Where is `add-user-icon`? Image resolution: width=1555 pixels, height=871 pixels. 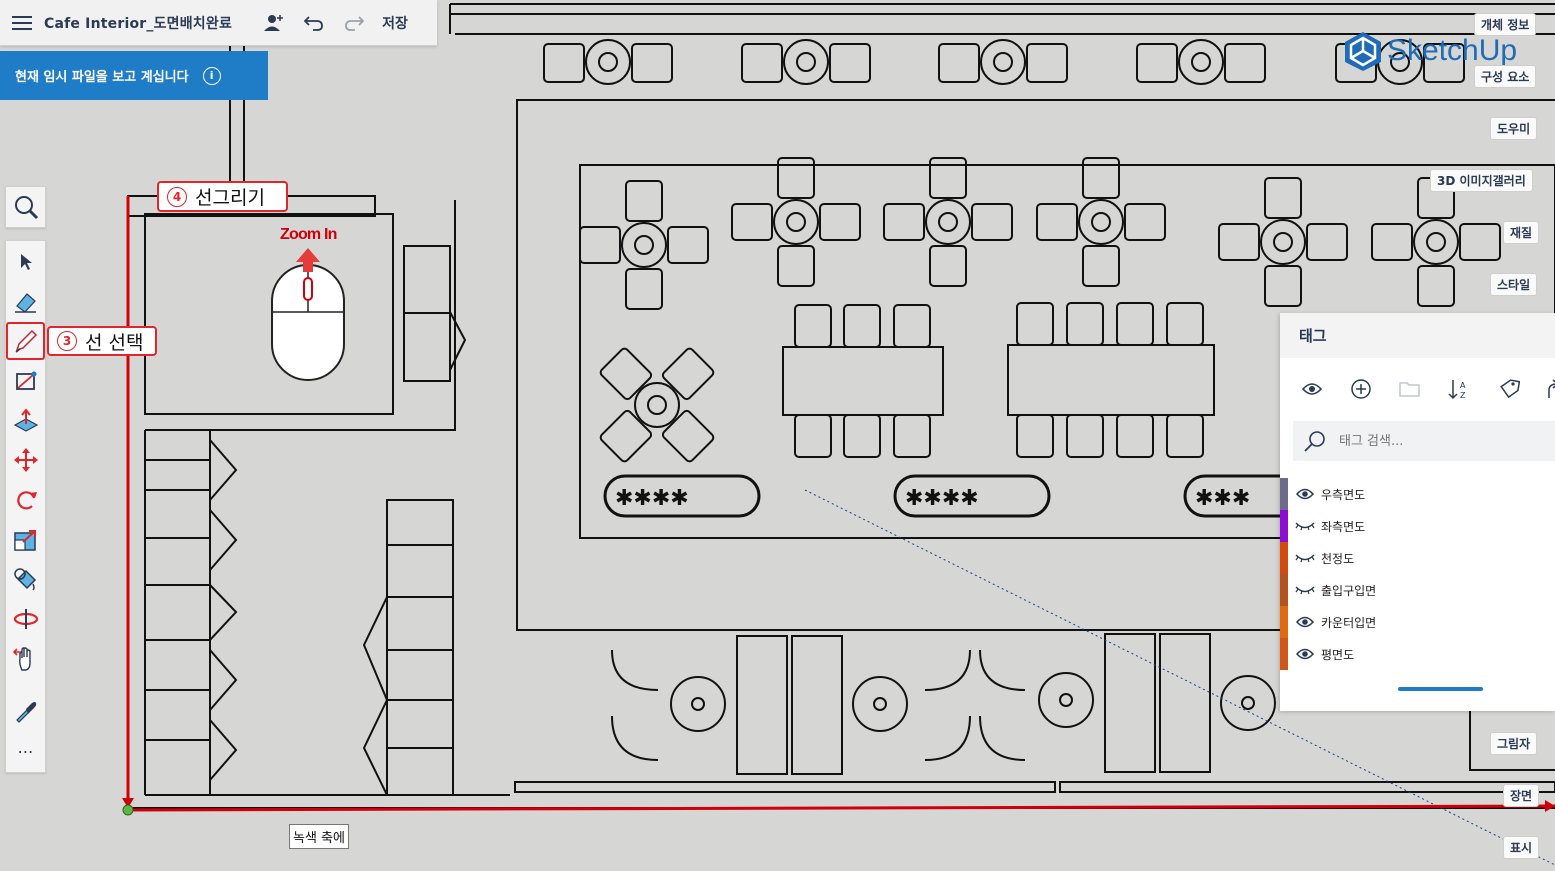
add-user-icon is located at coordinates (274, 22).